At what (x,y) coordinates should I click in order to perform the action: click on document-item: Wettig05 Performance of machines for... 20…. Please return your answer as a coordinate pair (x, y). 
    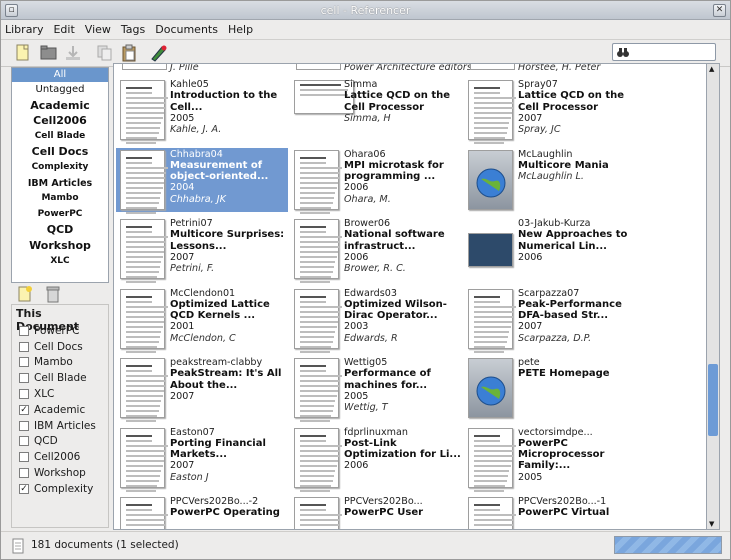
    Looking at the image, I should click on (376, 389).